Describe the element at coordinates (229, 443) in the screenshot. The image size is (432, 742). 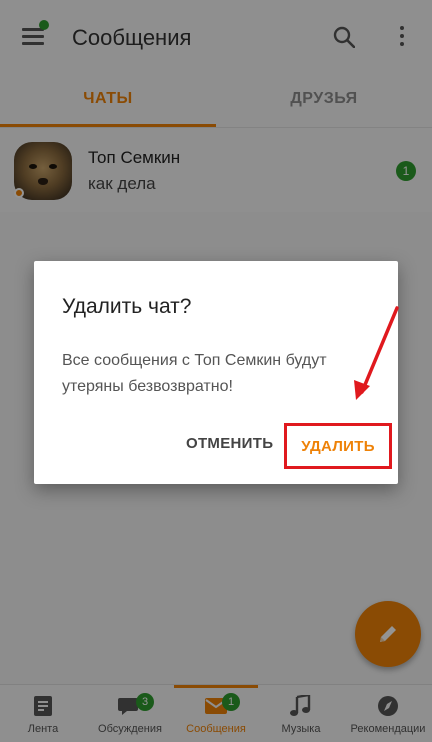
I see `cancel-button: ОТМЕНИТЬ` at that location.